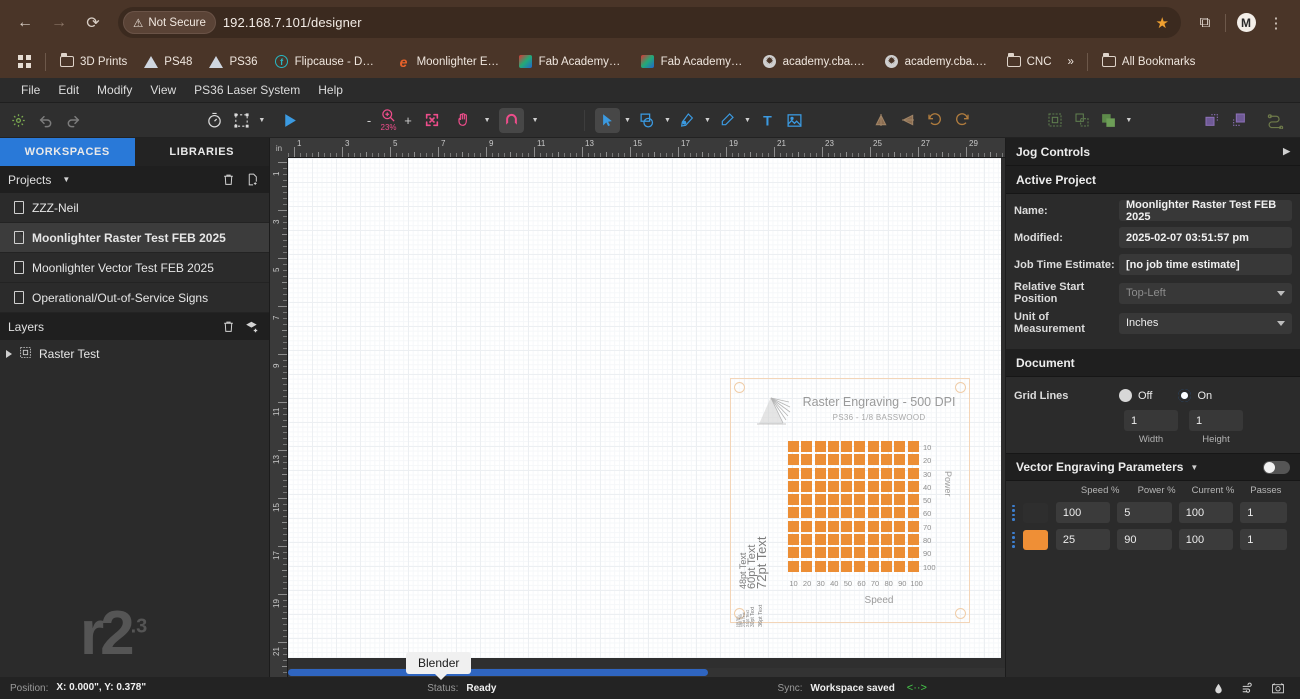 This screenshot has height=699, width=1300. Describe the element at coordinates (1205, 264) in the screenshot. I see `field-value-box: [no job time estimate]` at that location.